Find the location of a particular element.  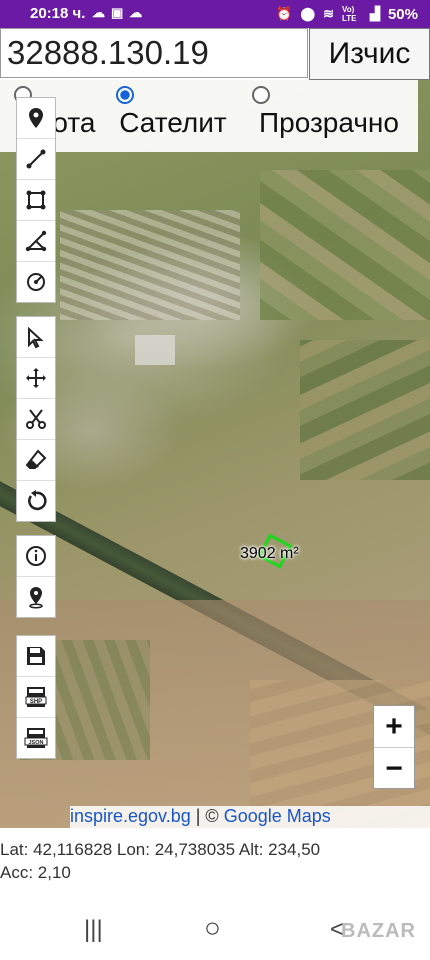

map-attribution: inspire.egov.bg | © Google Maps is located at coordinates (250, 817).